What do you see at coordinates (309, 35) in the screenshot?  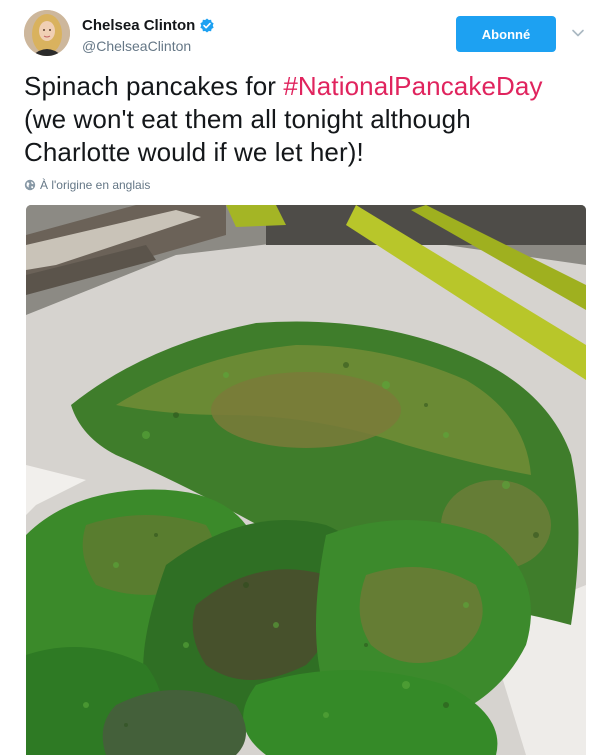 I see `tweet-header: Chelsea Clinton @ChelseaClinton Abonné` at bounding box center [309, 35].